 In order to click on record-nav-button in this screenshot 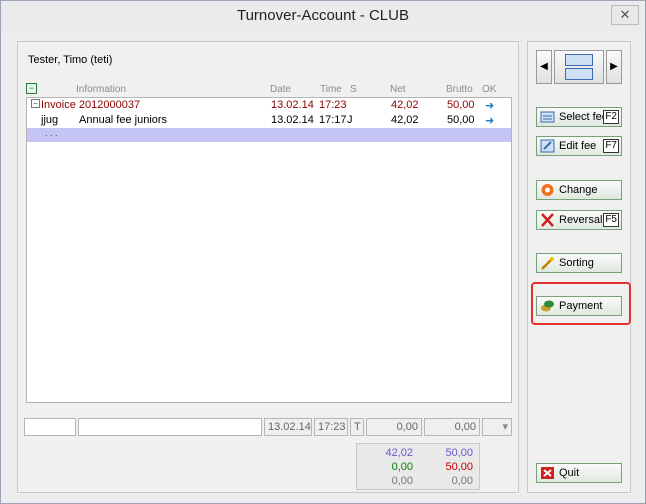, I will do `click(579, 67)`.